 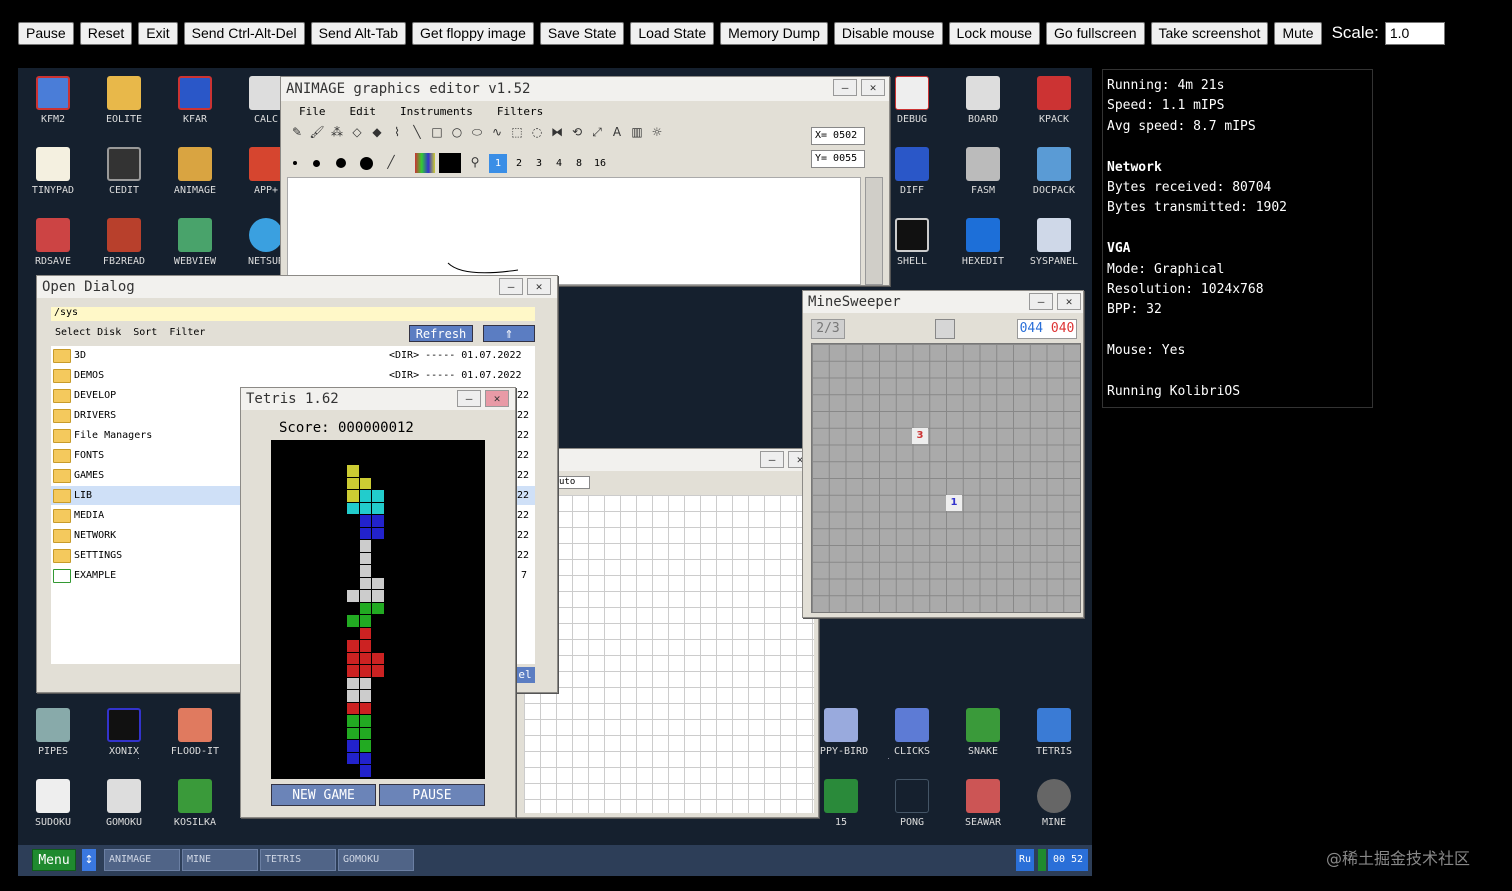 What do you see at coordinates (497, 133) in the screenshot?
I see `curve-tool-icon: ∿` at bounding box center [497, 133].